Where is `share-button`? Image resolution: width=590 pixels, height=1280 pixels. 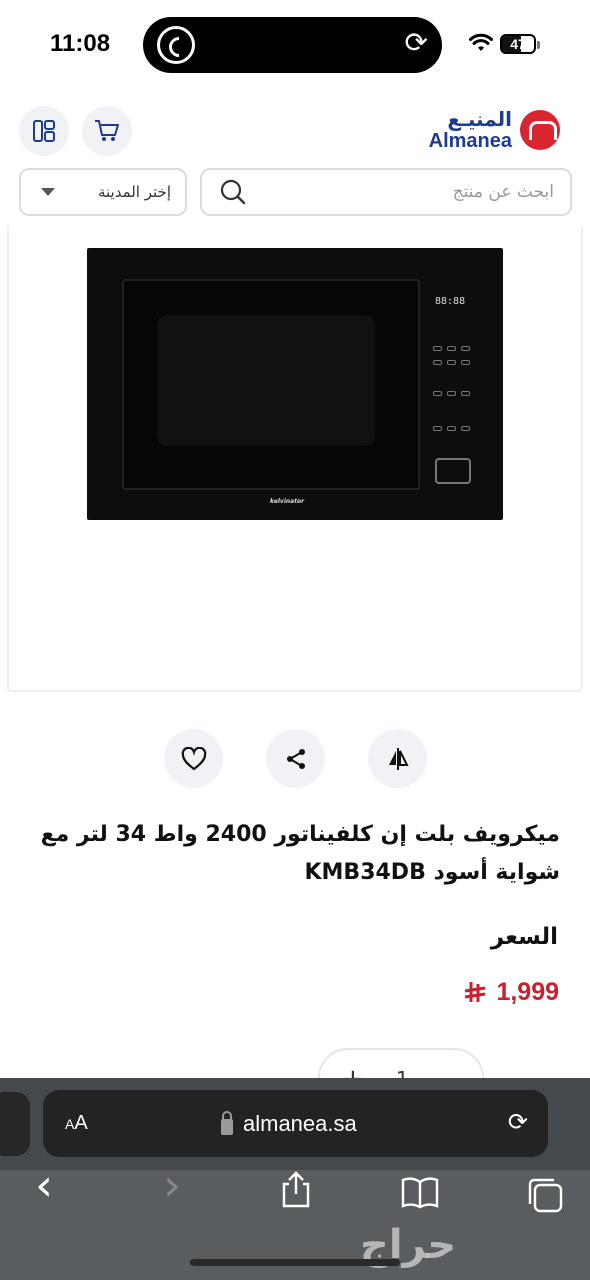 share-button is located at coordinates (295, 758).